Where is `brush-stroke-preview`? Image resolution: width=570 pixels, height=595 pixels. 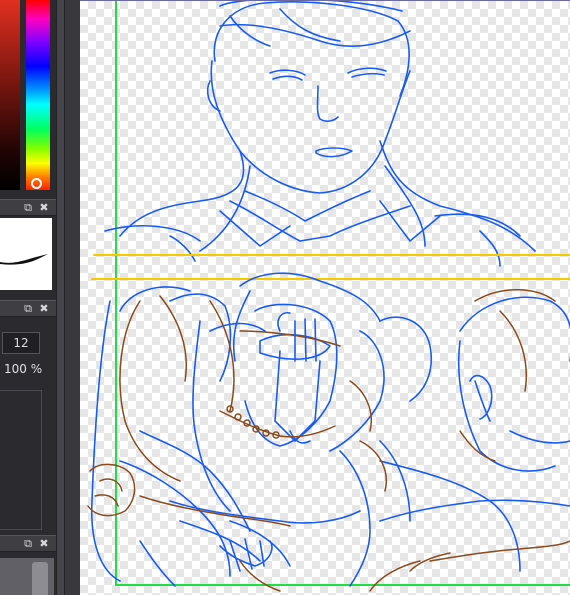
brush-stroke-preview is located at coordinates (26, 254).